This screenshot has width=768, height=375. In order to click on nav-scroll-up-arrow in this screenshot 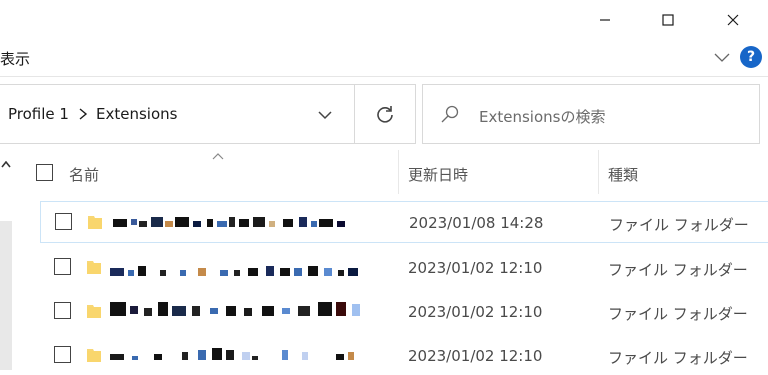, I will do `click(6, 164)`.